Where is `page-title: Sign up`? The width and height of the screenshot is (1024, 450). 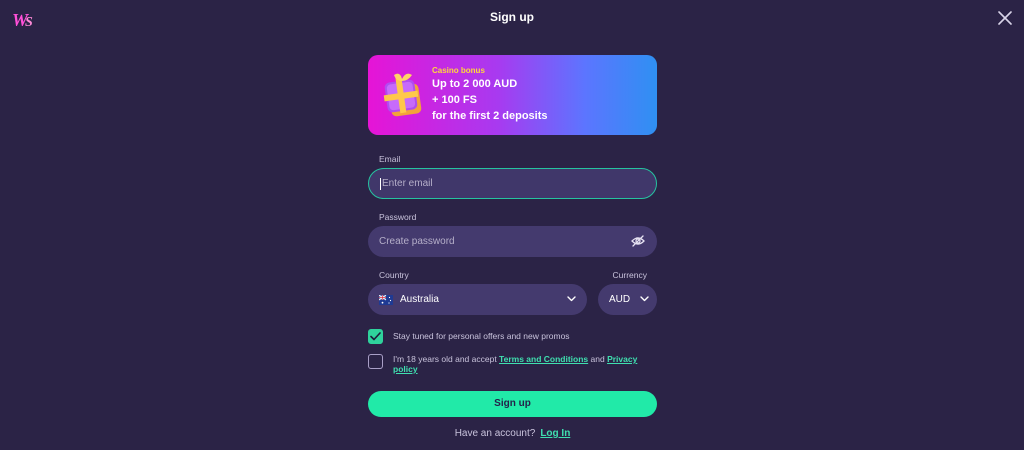 page-title: Sign up is located at coordinates (512, 17).